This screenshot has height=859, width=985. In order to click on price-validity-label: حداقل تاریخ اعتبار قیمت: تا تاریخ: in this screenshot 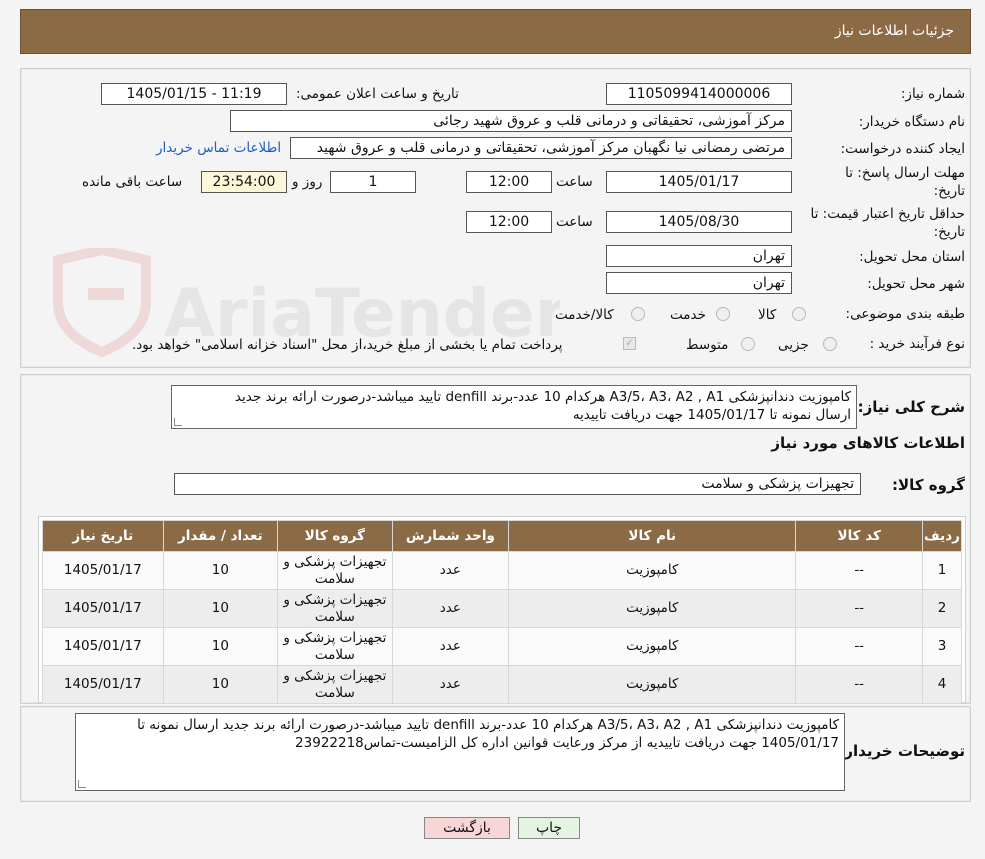, I will do `click(887, 223)`.